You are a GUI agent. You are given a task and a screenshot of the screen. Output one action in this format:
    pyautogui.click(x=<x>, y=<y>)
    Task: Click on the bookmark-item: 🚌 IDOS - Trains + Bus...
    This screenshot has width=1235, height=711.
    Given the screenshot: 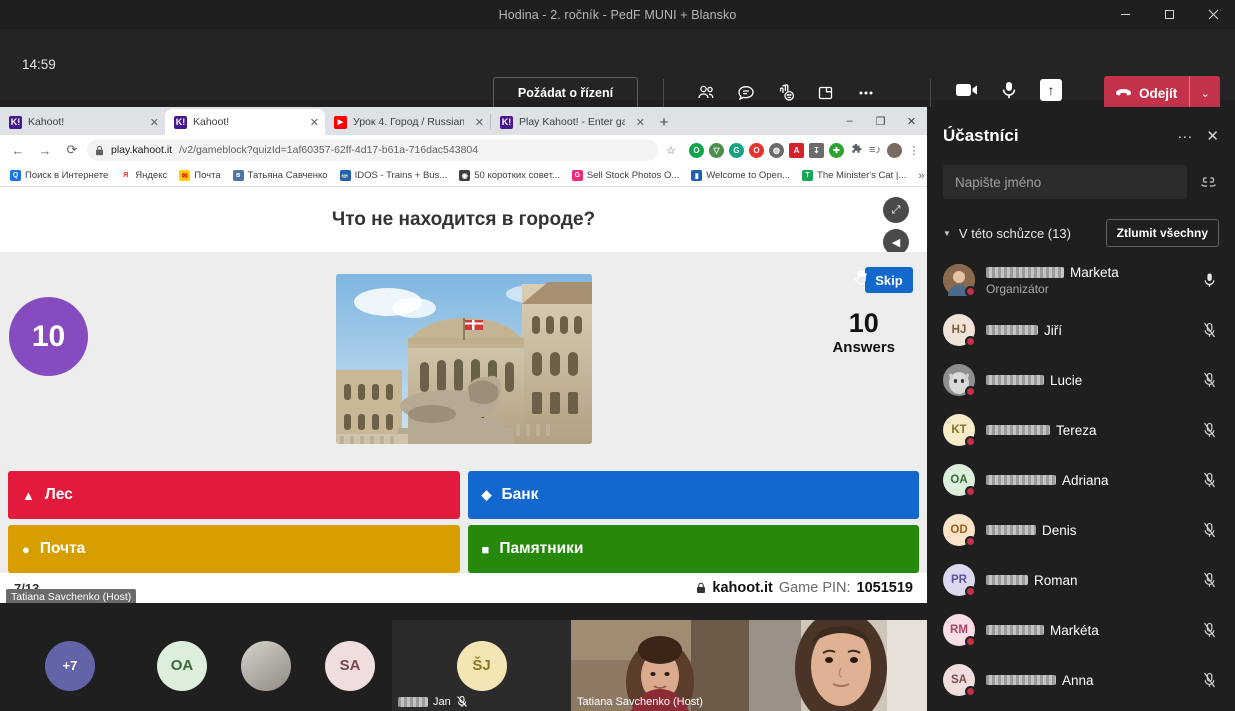 What is the action you would take?
    pyautogui.click(x=394, y=175)
    